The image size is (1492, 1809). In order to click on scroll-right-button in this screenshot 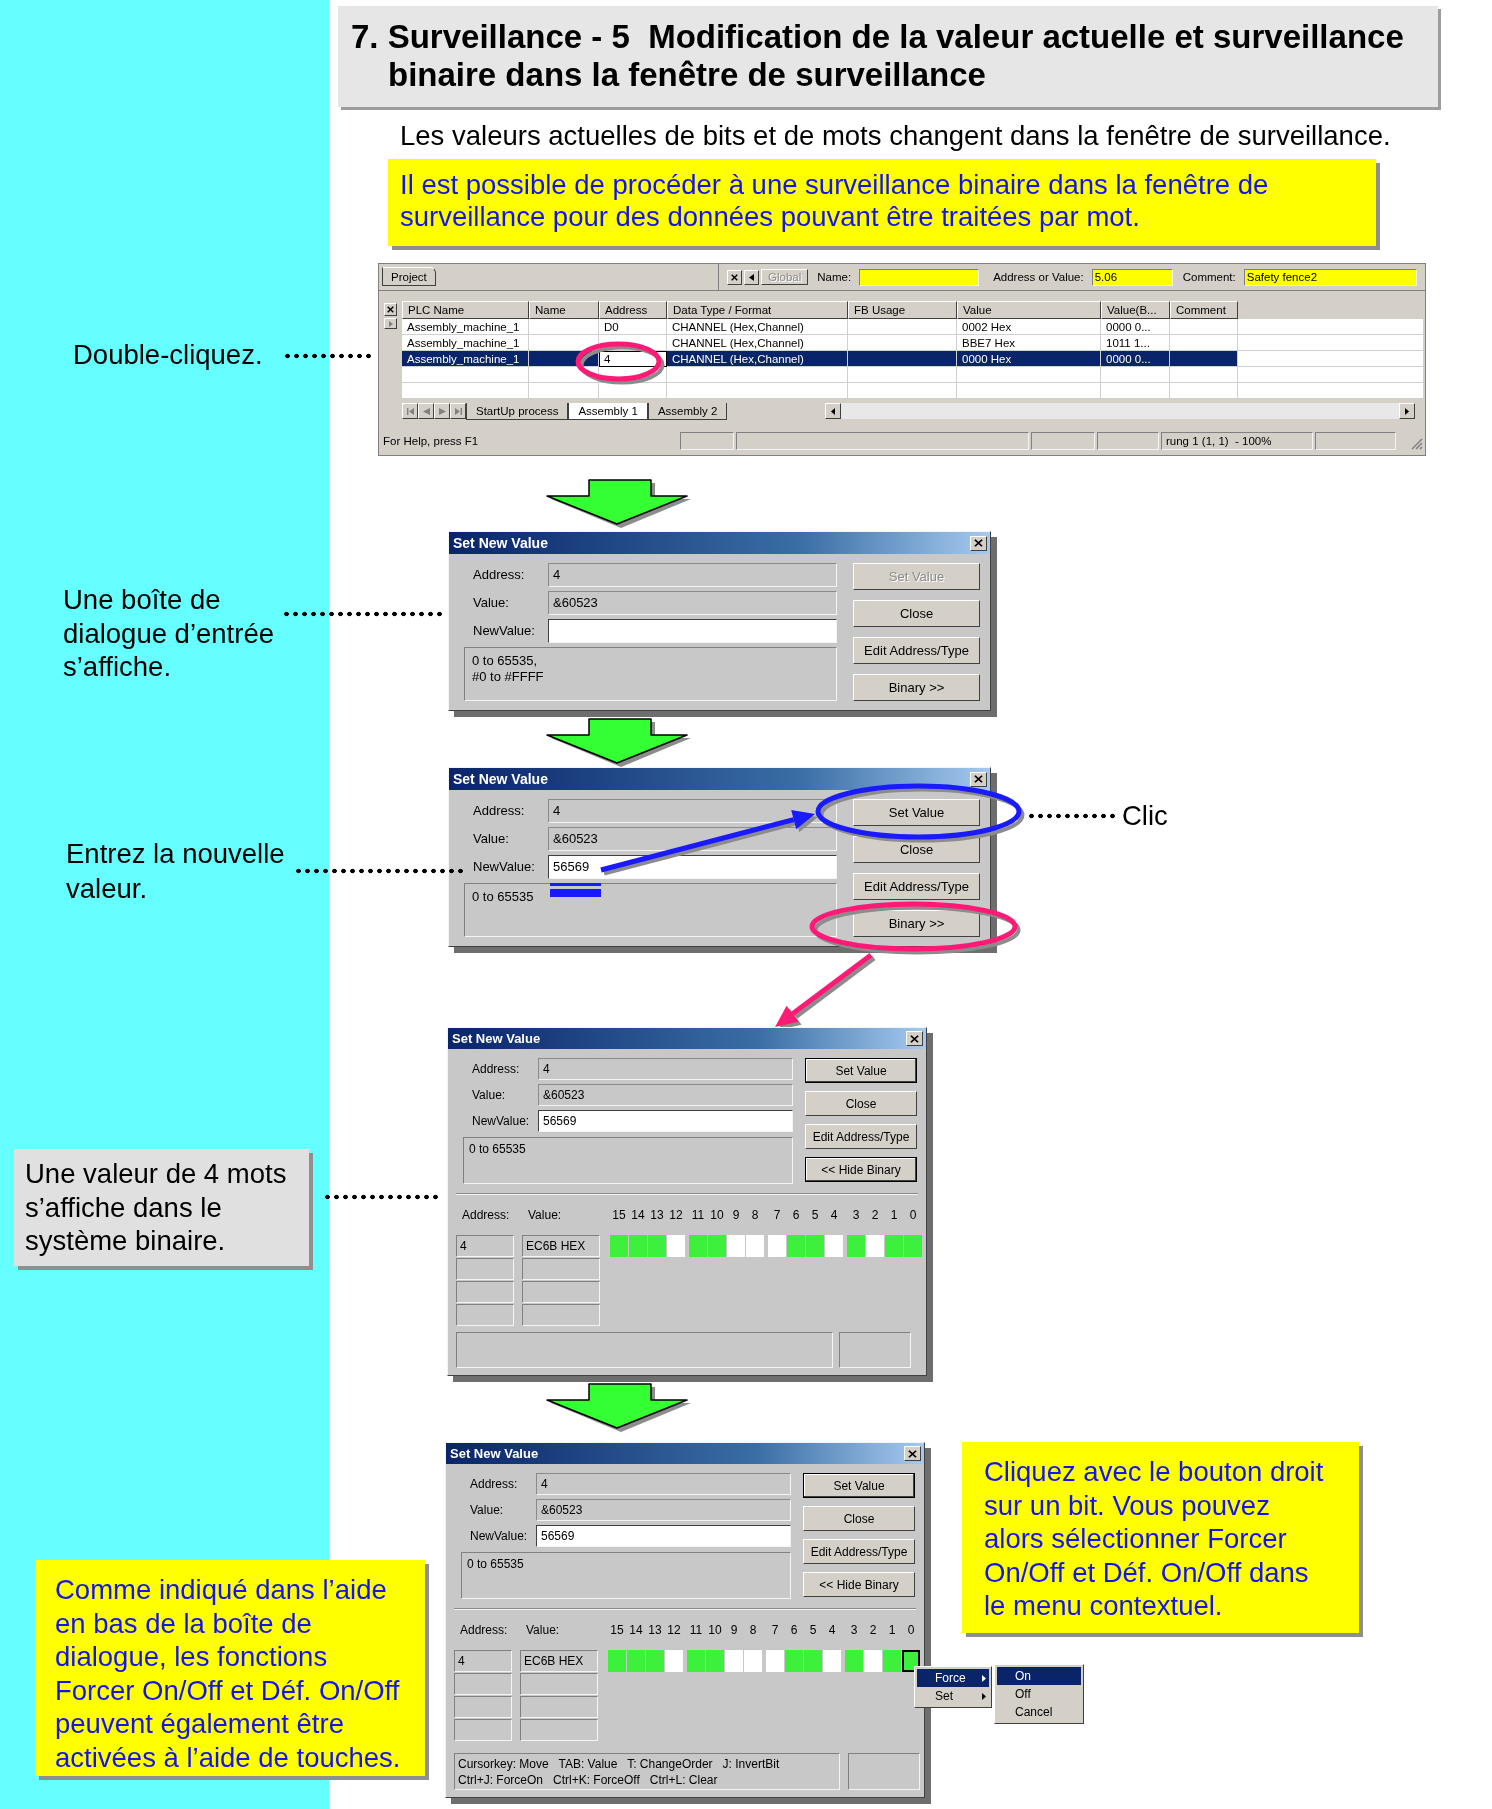, I will do `click(1407, 411)`.